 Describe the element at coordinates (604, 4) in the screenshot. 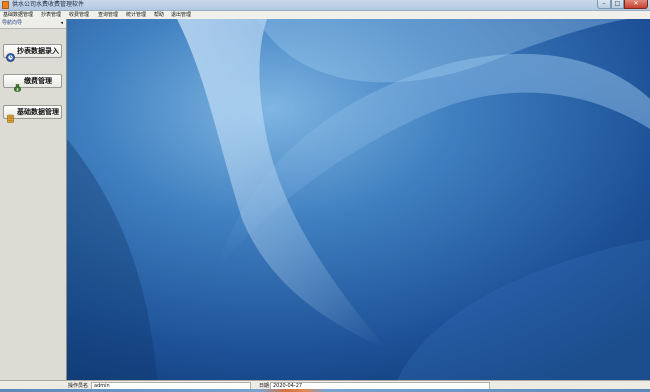

I see `minimize-button: –` at that location.